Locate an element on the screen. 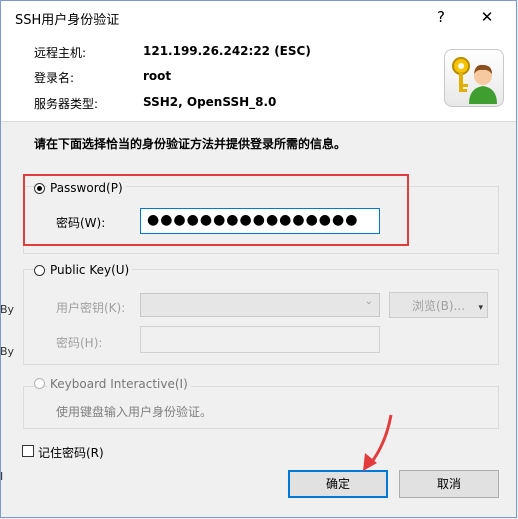 The height and width of the screenshot is (519, 518). browse-button: 浏览(B)... ▾ is located at coordinates (438, 305).